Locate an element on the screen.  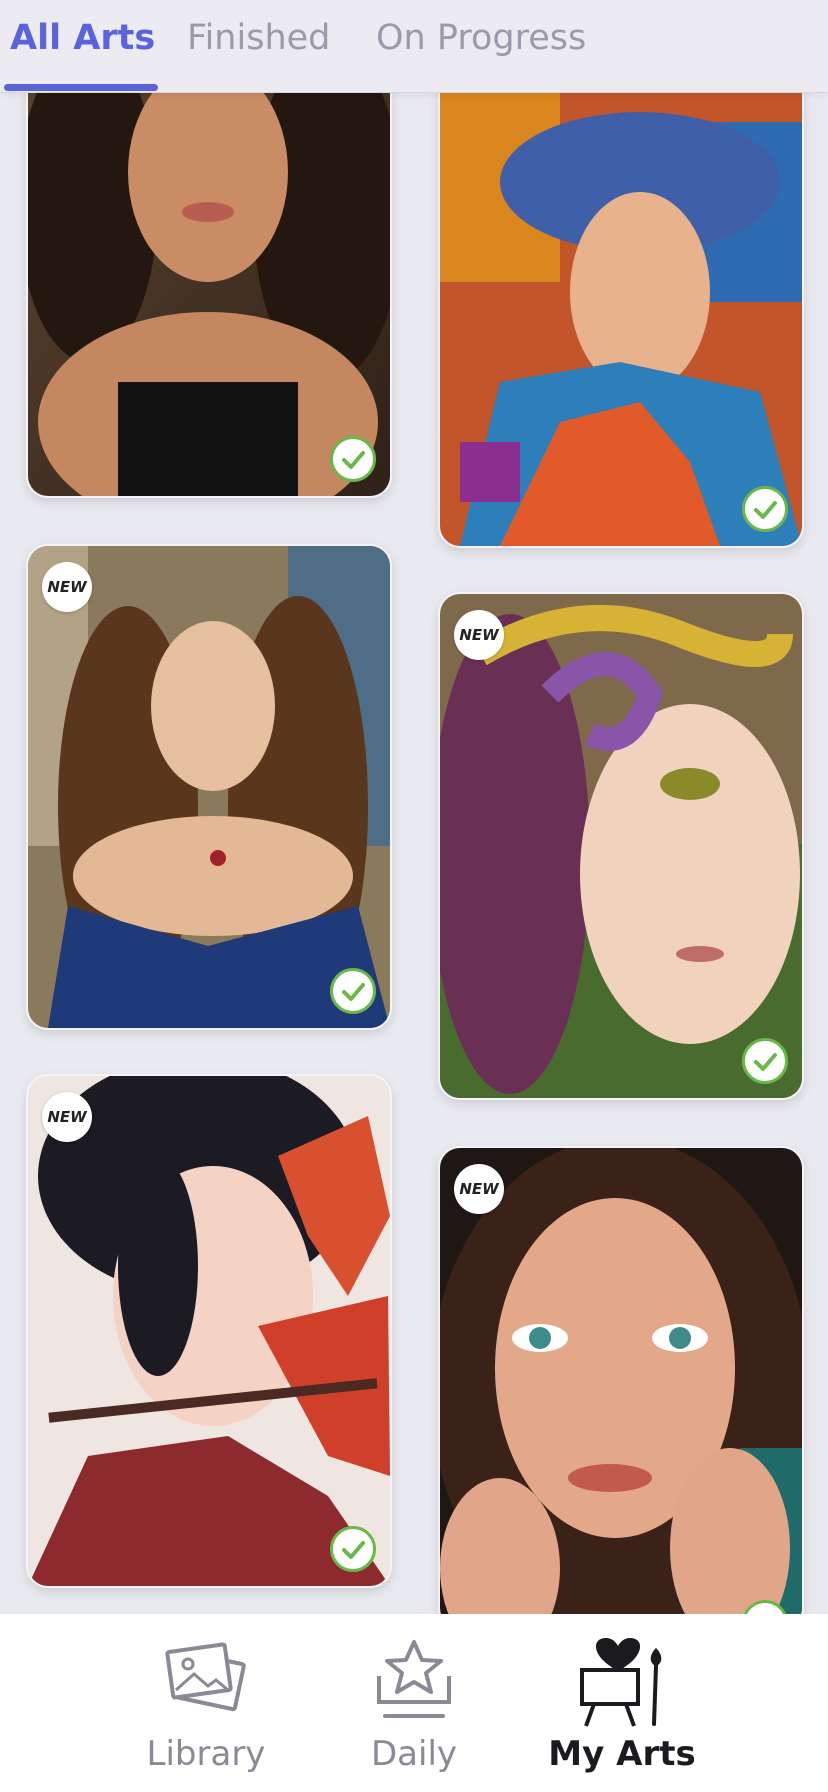
active-tab-indicator is located at coordinates (81, 87).